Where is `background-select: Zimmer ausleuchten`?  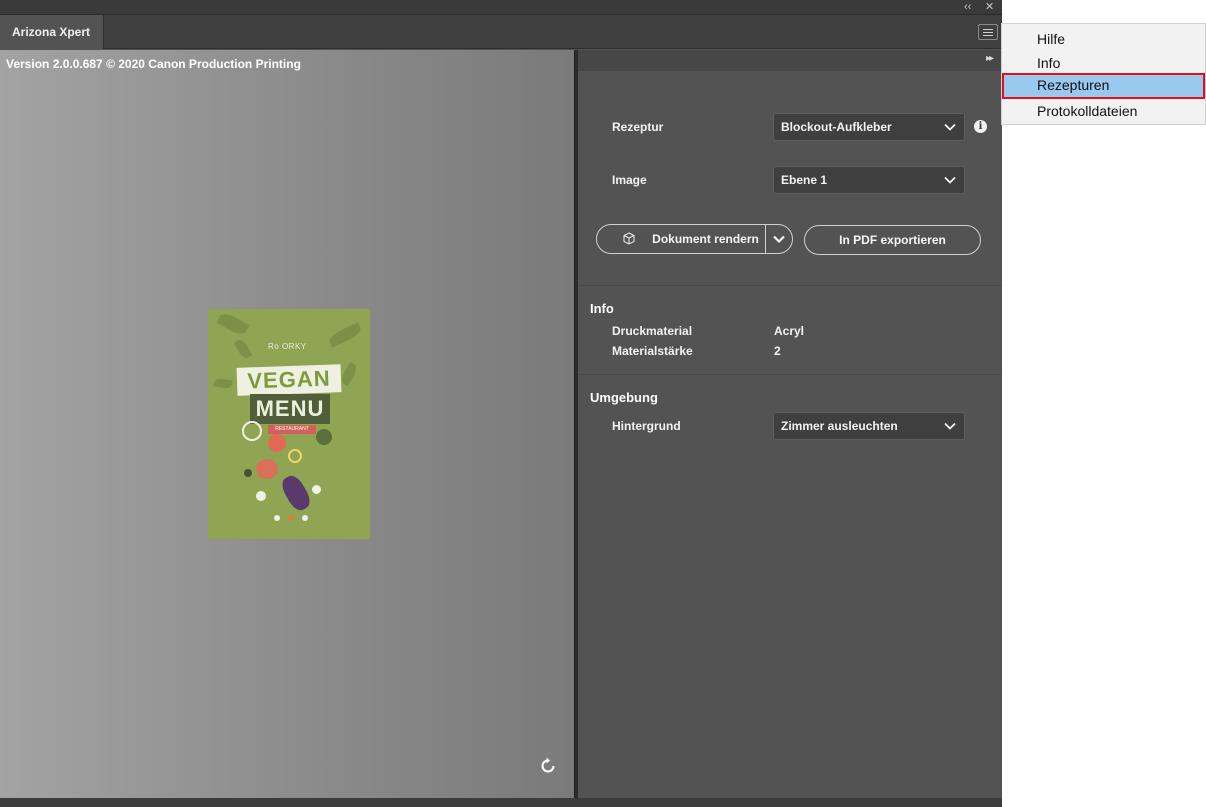
background-select: Zimmer ausleuchten is located at coordinates (869, 426).